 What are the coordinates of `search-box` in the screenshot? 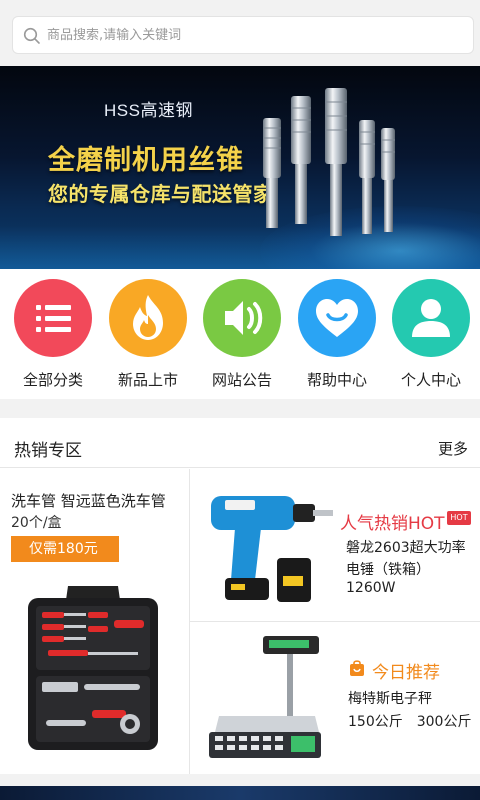 It's located at (243, 35).